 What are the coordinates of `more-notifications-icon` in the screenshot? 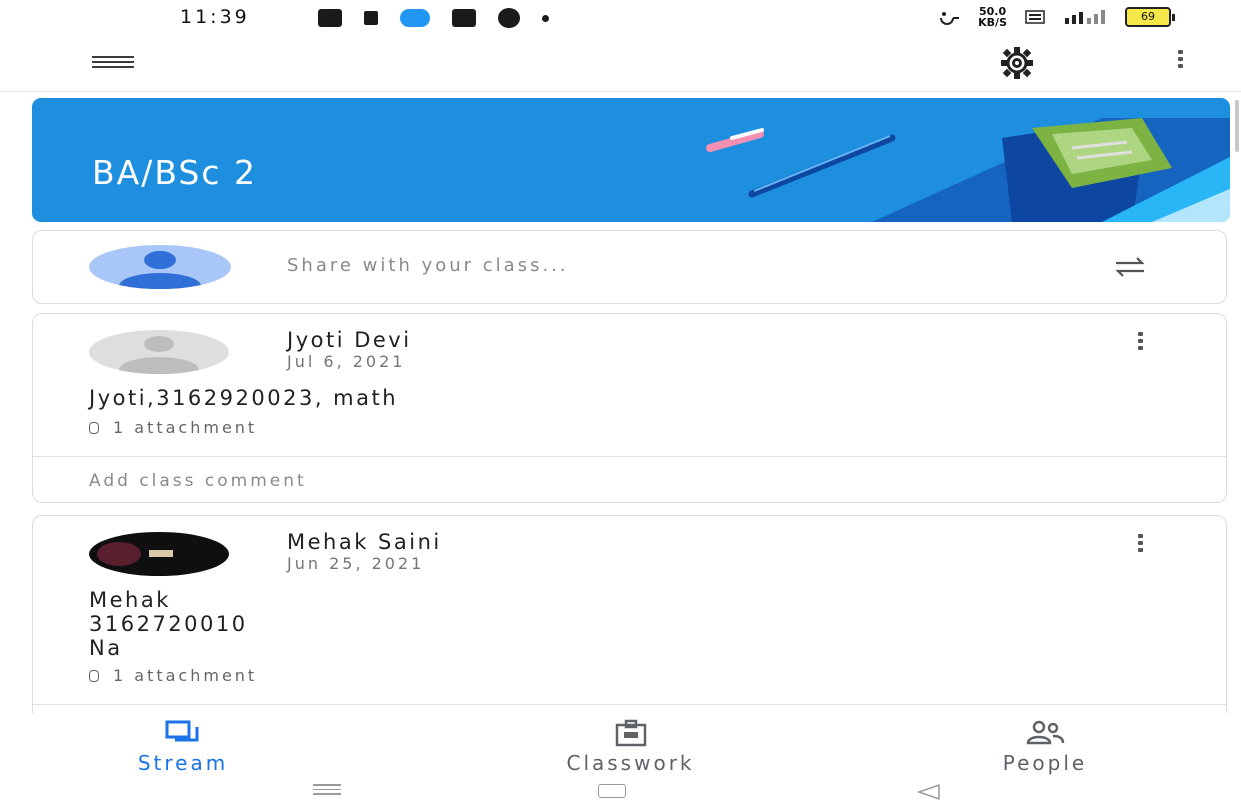 It's located at (545, 18).